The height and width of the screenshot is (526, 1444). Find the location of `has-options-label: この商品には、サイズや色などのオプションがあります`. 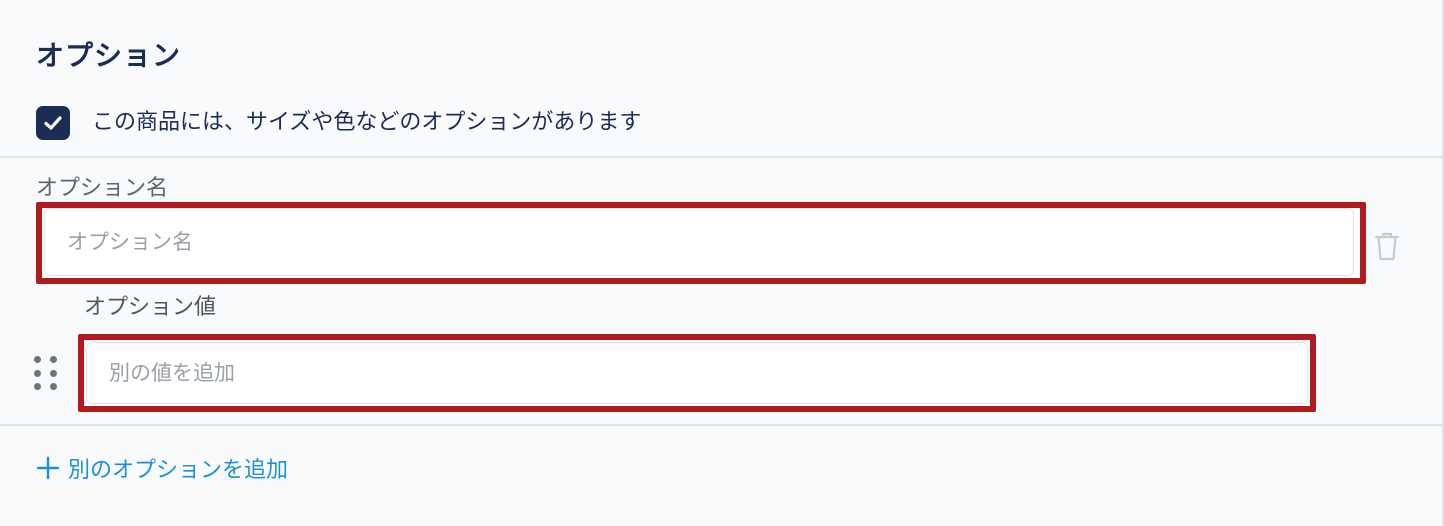

has-options-label: この商品には、サイズや色などのオプションがあります is located at coordinates (366, 123).